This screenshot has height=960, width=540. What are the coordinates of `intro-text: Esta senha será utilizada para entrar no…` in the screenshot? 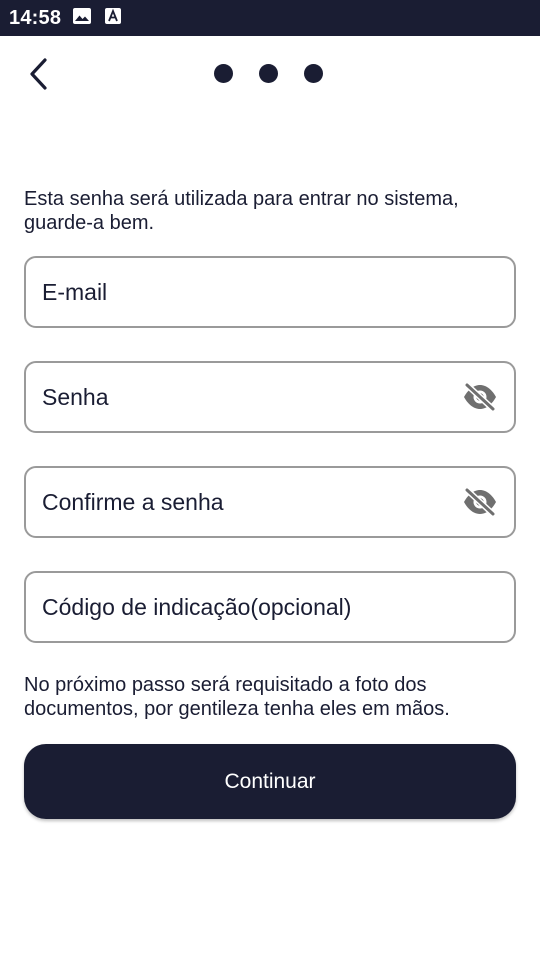 It's located at (241, 211).